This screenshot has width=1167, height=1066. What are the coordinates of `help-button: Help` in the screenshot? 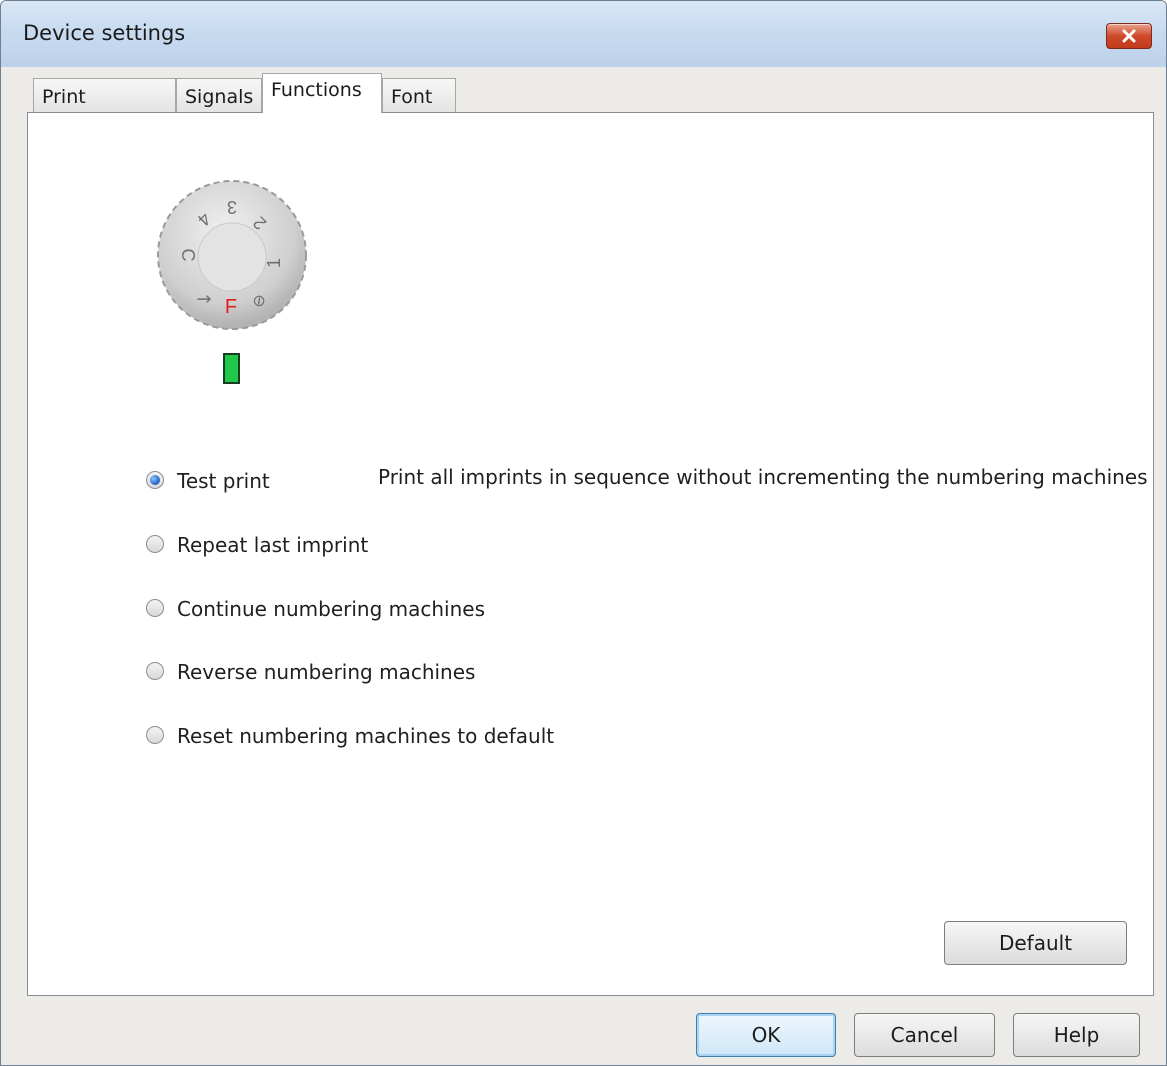 It's located at (1076, 1035).